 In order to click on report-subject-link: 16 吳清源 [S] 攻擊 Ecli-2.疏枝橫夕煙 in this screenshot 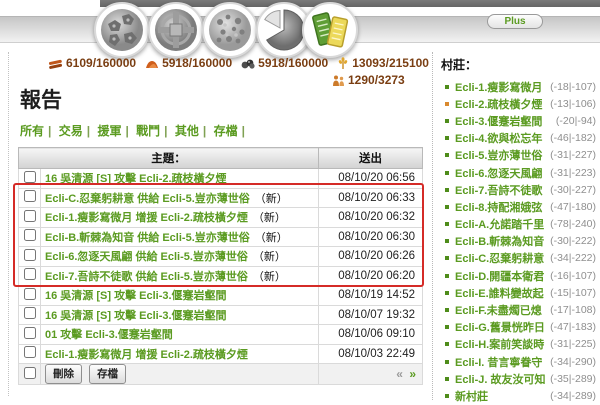, I will do `click(134, 179)`.